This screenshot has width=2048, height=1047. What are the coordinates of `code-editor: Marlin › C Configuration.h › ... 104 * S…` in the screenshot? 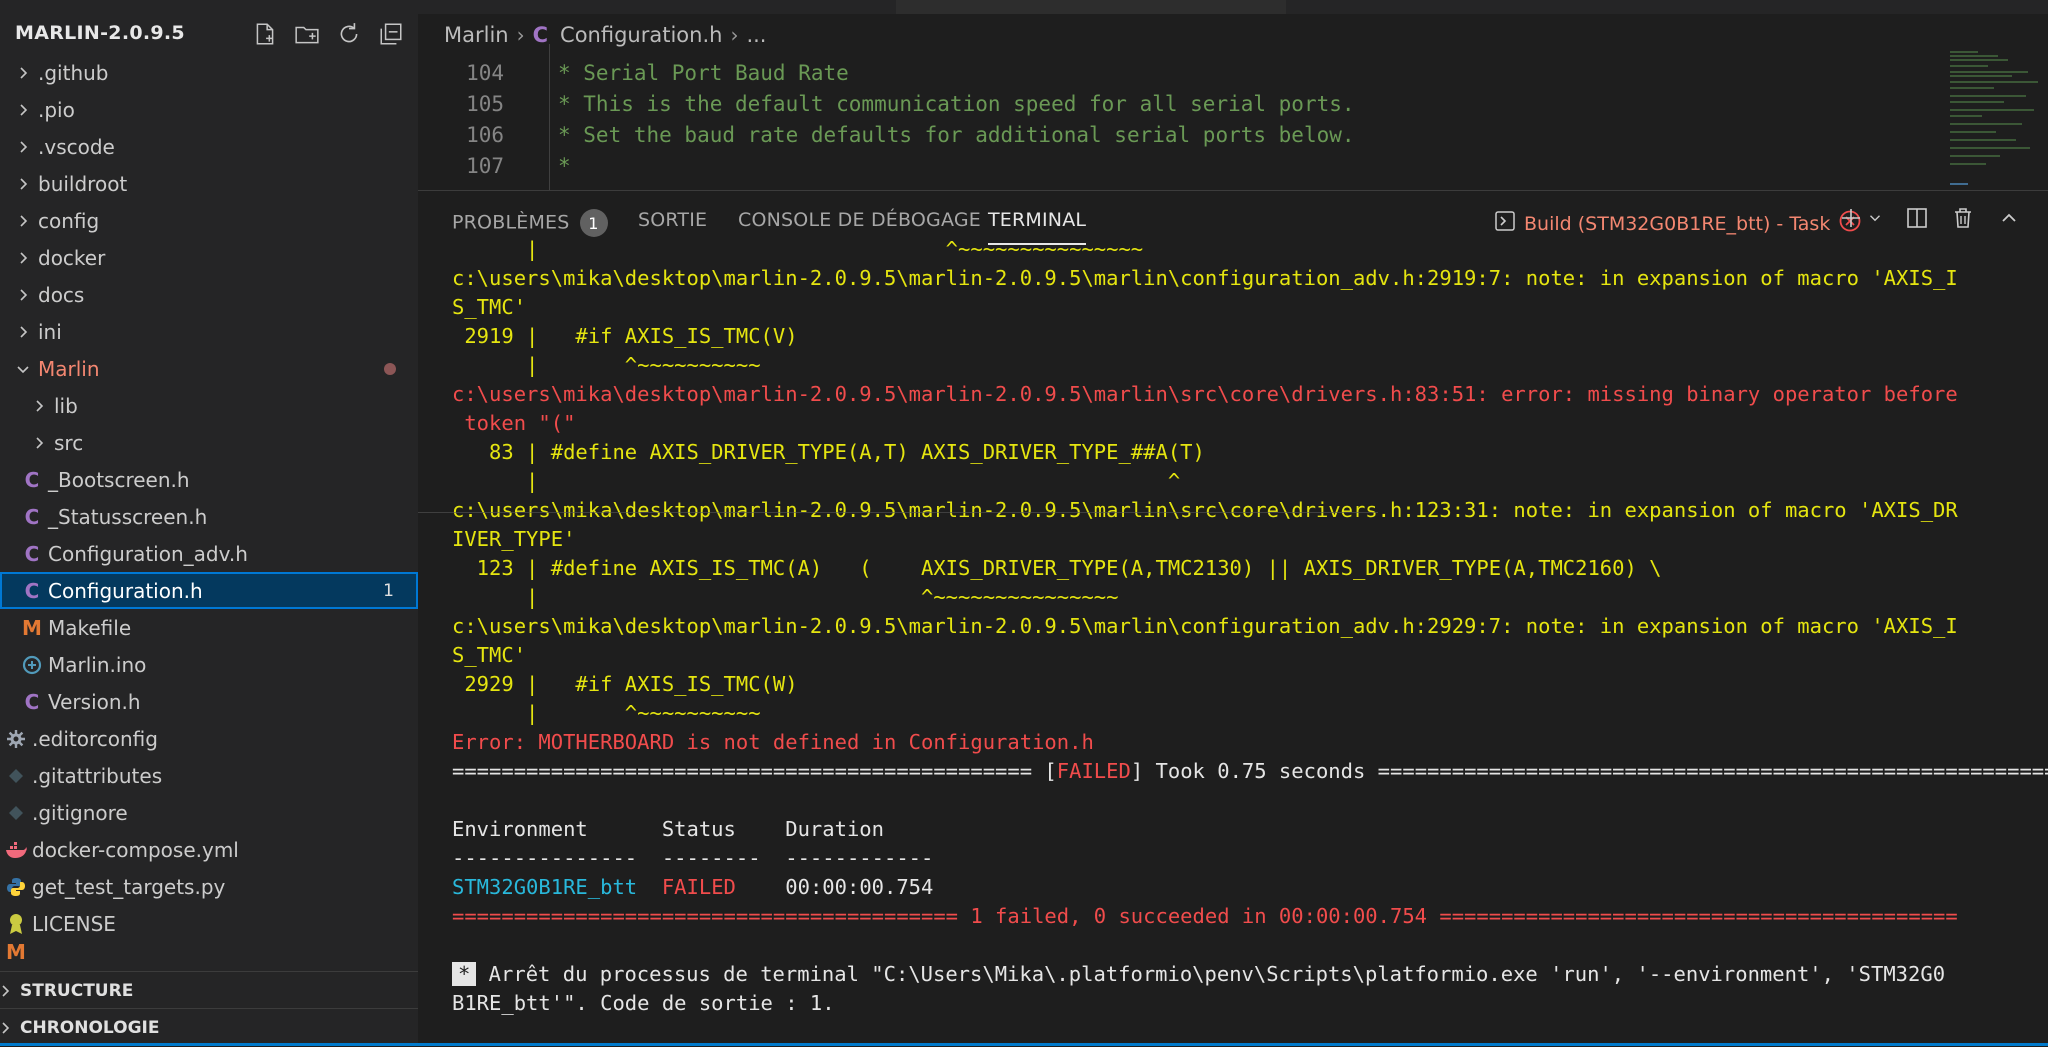 It's located at (1233, 95).